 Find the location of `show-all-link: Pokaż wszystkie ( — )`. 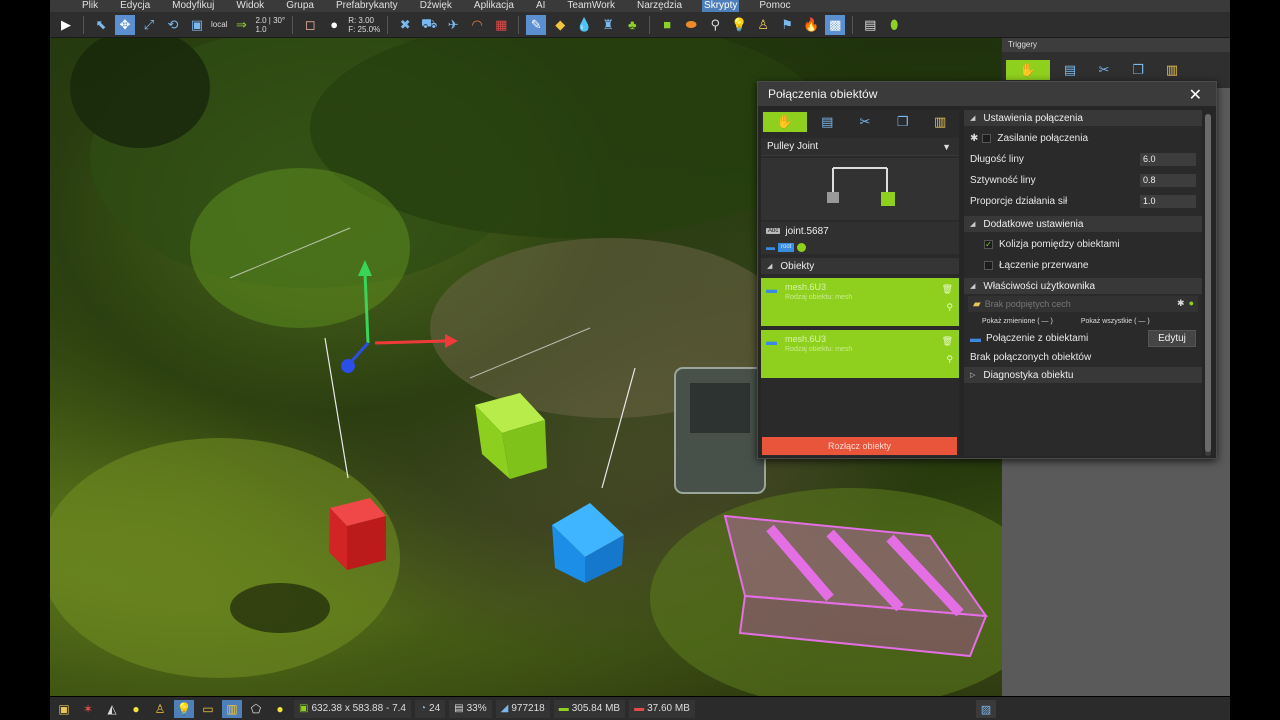

show-all-link: Pokaż wszystkie ( — ) is located at coordinates (1115, 321).